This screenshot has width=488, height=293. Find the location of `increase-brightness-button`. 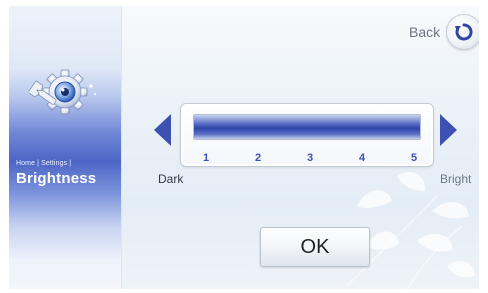

increase-brightness-button is located at coordinates (448, 130).